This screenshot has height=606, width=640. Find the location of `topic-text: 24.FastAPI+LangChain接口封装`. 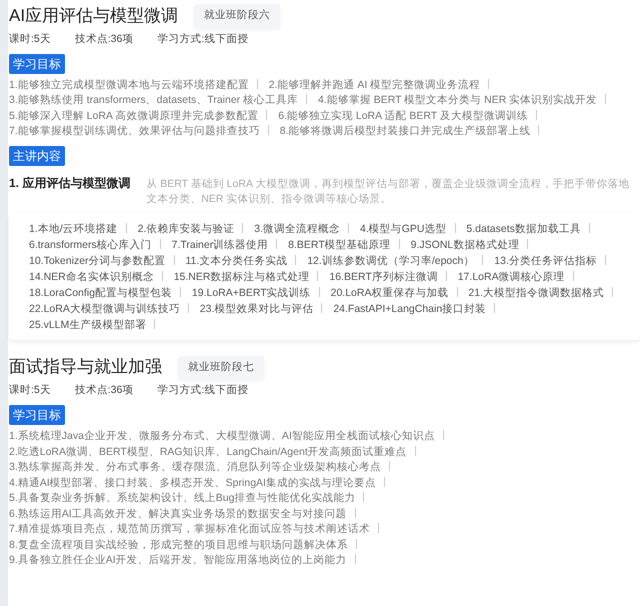

topic-text: 24.FastAPI+LangChain接口封装 is located at coordinates (409, 308).